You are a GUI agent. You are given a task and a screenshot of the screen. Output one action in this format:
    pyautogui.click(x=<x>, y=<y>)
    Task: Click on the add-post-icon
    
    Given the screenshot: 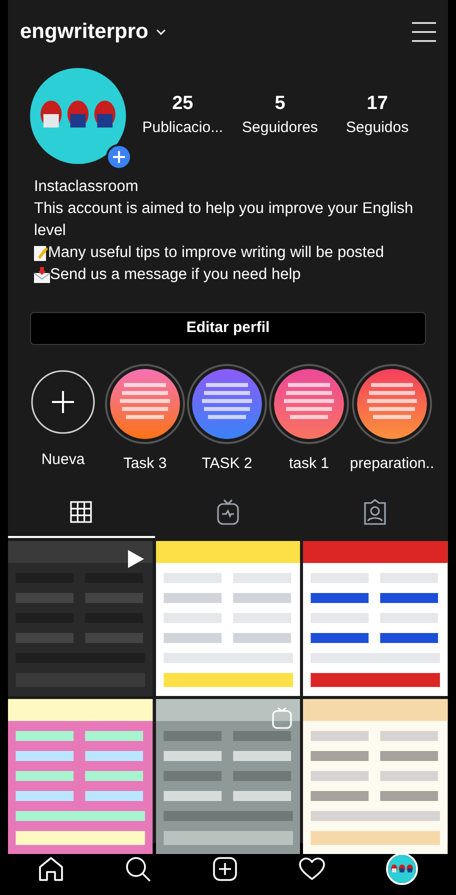 What is the action you would take?
    pyautogui.click(x=225, y=869)
    